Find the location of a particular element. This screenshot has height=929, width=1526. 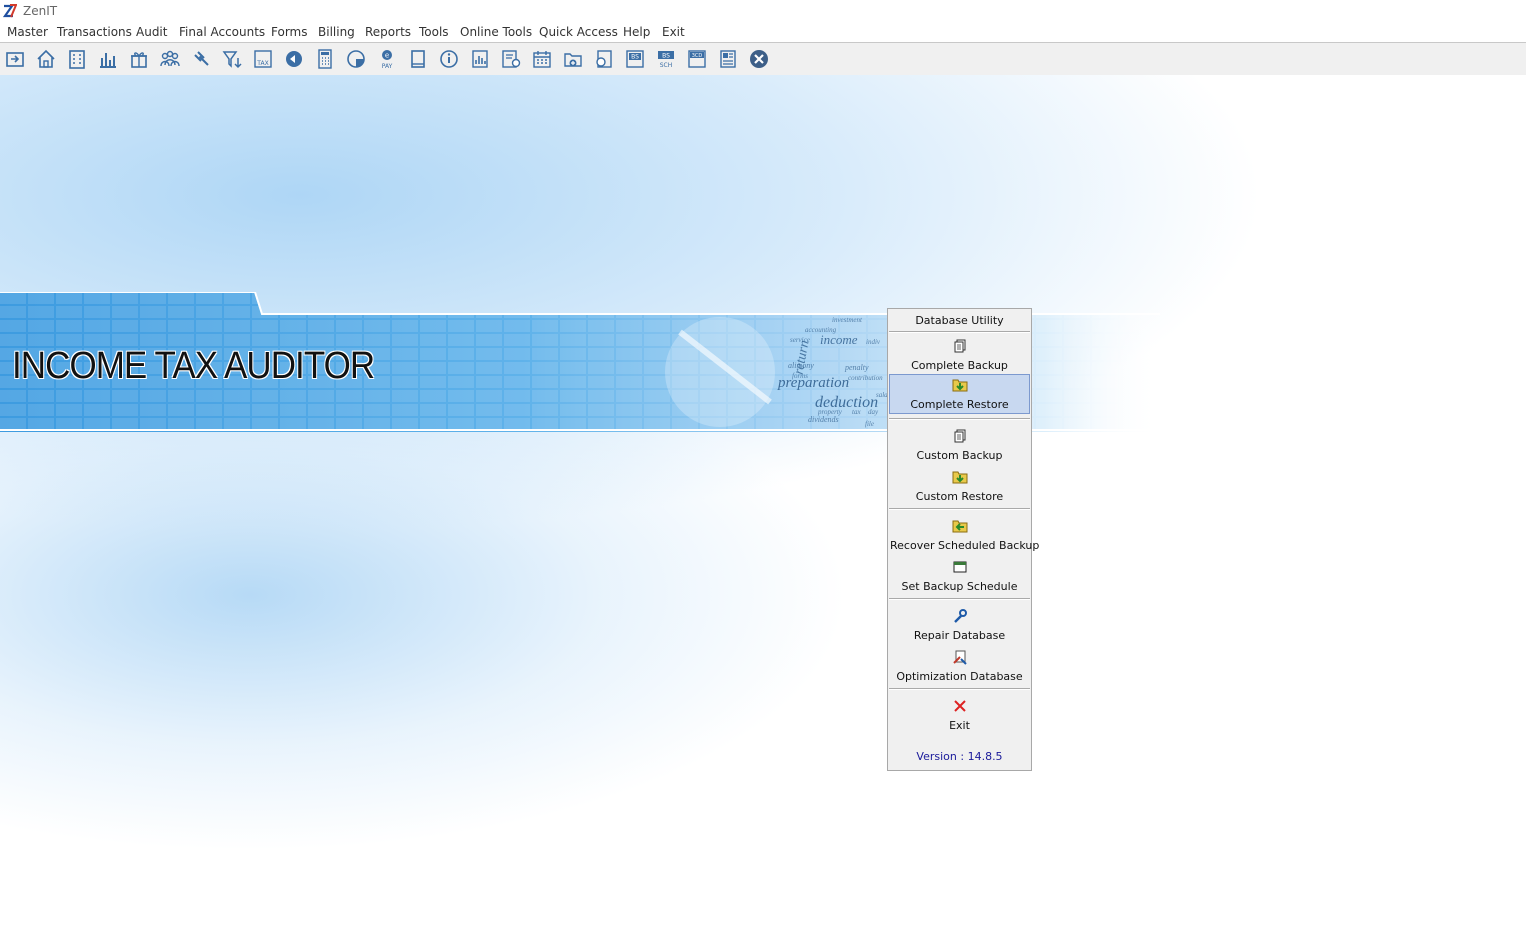

svg-text: forms is located at coordinates (800, 376).